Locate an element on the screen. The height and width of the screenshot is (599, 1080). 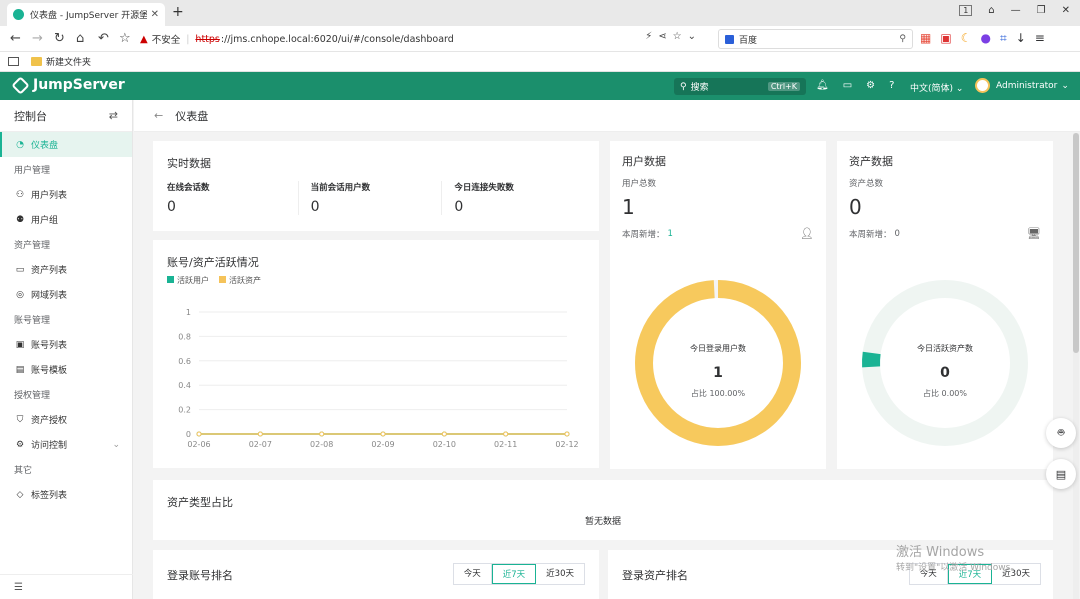
bell-icon: 🔔︎ is located at coordinates (822, 85).